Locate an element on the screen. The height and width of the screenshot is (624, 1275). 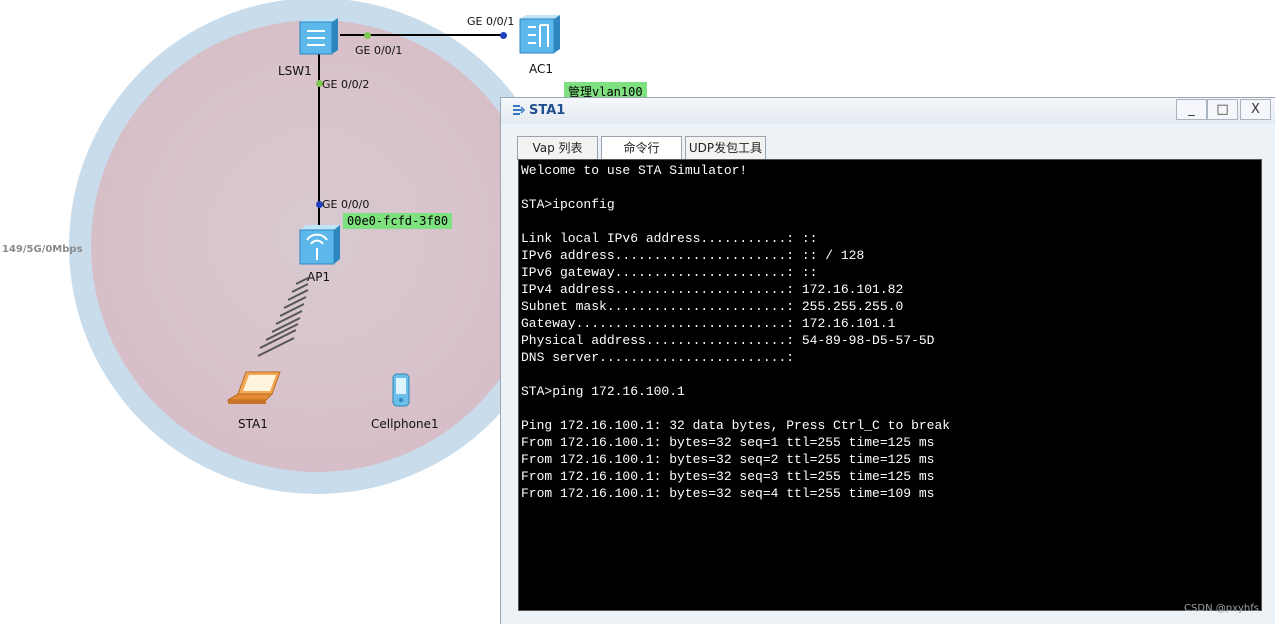
access-point-icon is located at coordinates (320, 245).